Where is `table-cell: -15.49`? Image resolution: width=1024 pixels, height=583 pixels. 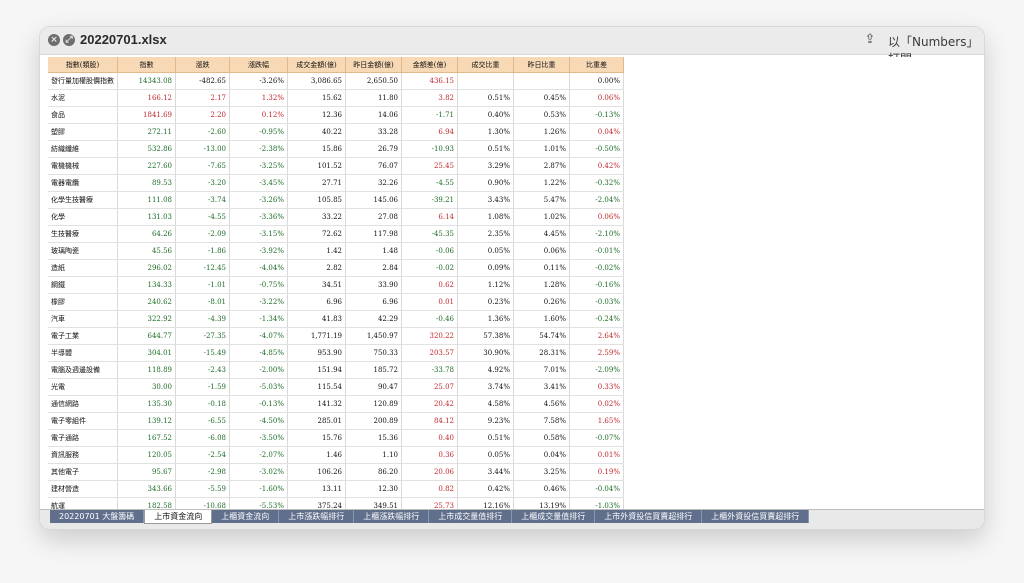
table-cell: -15.49 is located at coordinates (202, 353).